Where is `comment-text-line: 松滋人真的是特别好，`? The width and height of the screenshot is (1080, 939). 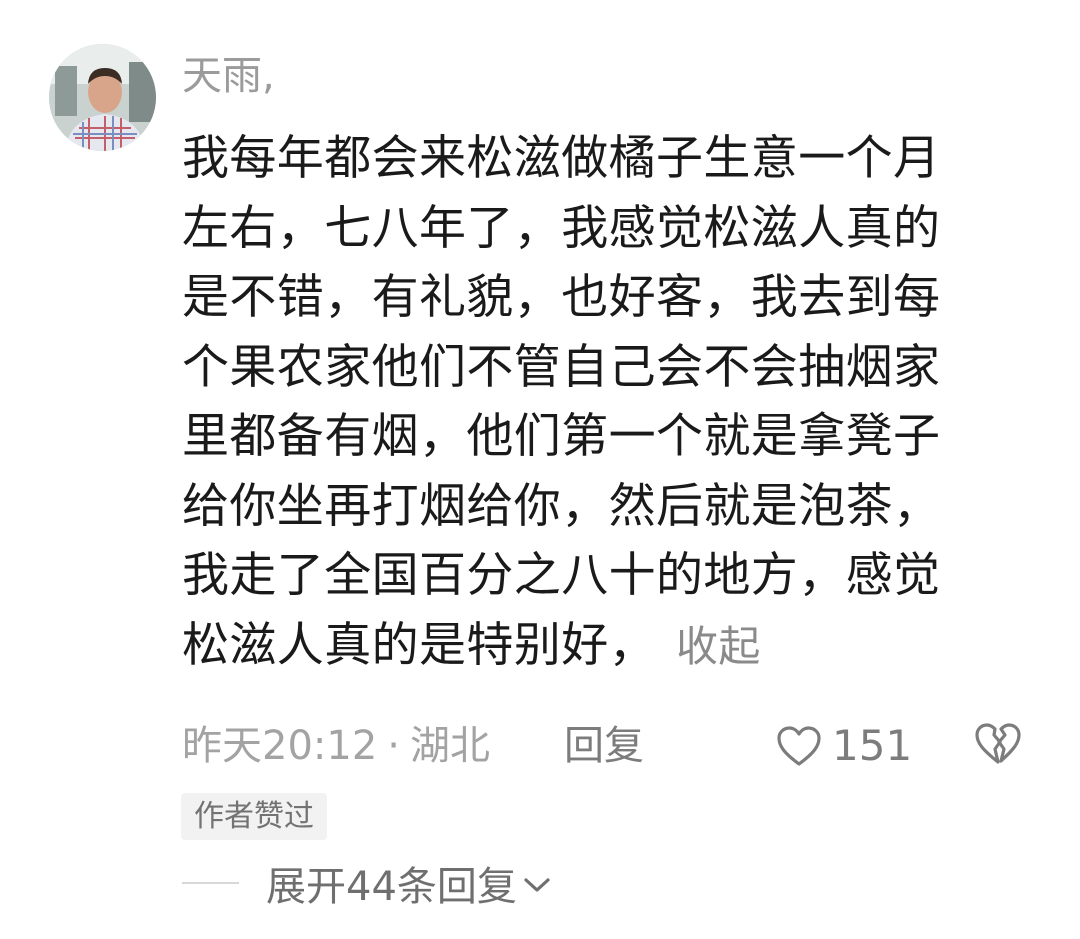
comment-text-line: 松滋人真的是特别好， is located at coordinates (419, 645).